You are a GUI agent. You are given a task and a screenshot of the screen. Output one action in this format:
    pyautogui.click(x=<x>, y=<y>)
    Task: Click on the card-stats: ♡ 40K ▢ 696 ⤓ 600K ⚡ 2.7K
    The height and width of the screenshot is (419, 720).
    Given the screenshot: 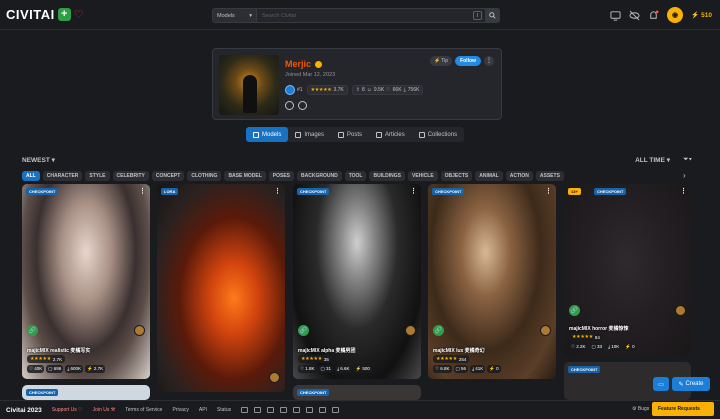 What is the action you would take?
    pyautogui.click(x=66, y=369)
    